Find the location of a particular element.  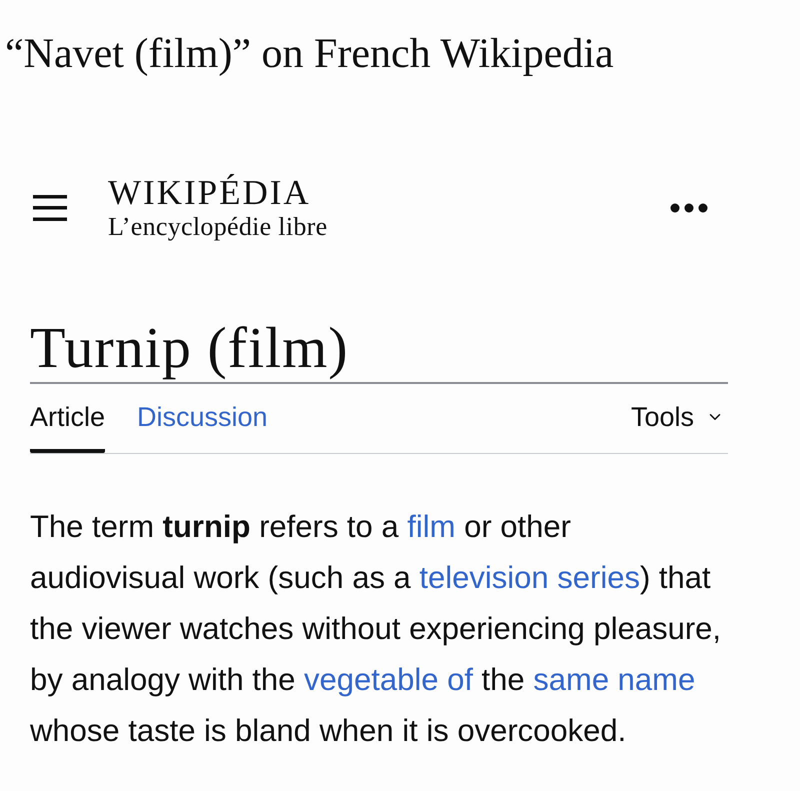

caption-title: “Navet (film)” on French Wikipedia is located at coordinates (309, 54).